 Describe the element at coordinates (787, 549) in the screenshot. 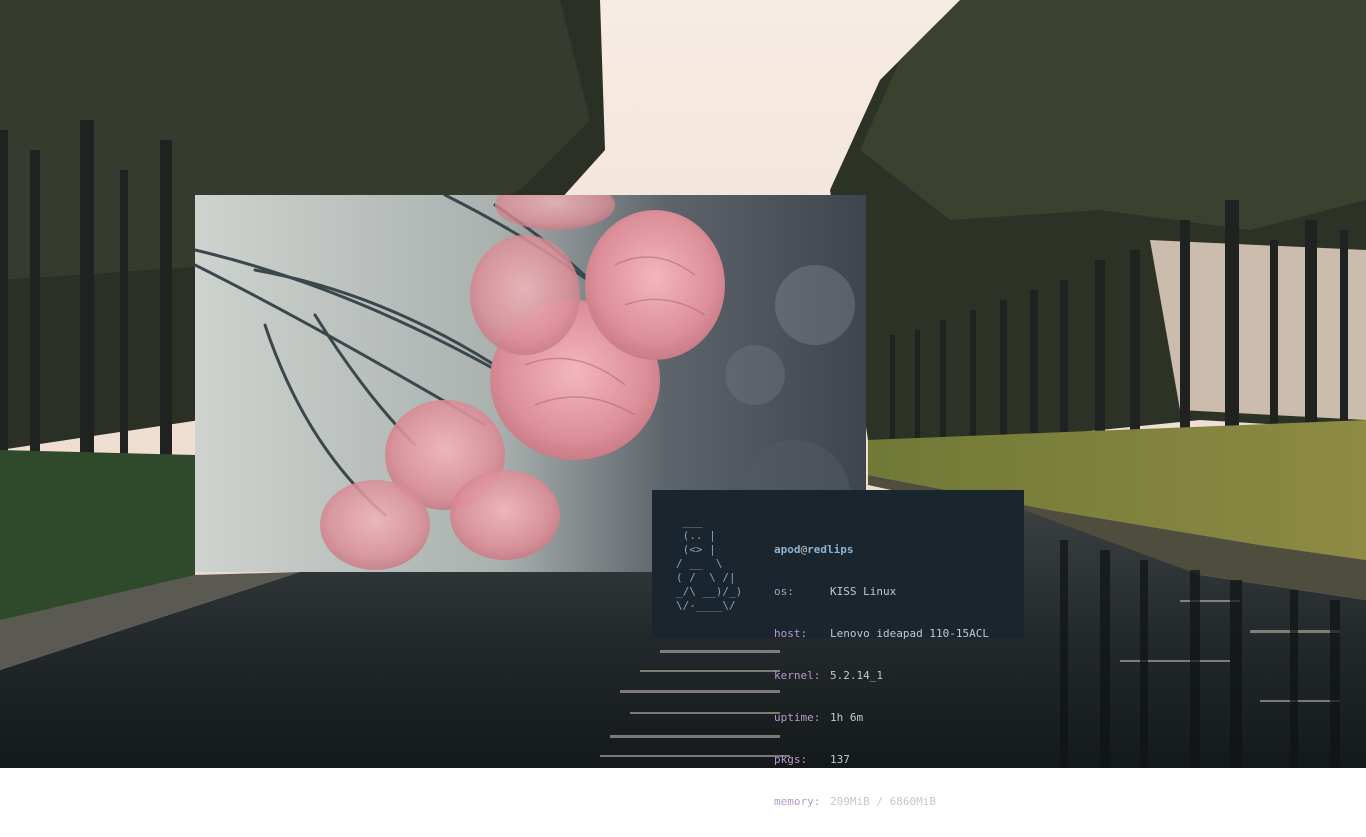

I see `username: apod` at that location.